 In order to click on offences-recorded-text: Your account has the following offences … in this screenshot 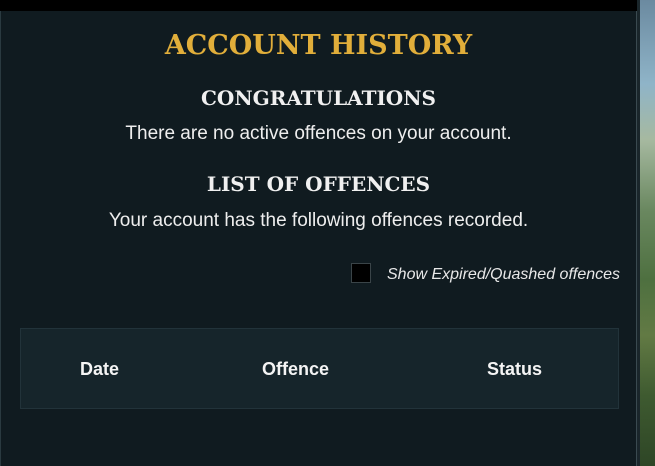, I will do `click(318, 220)`.